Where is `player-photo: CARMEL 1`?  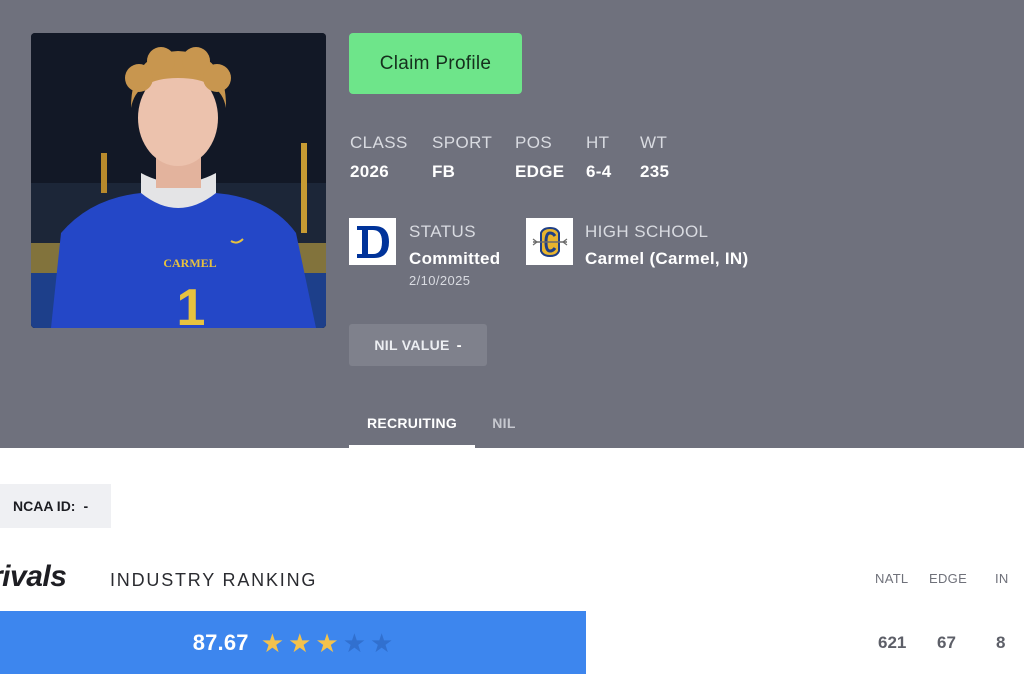
player-photo: CARMEL 1 is located at coordinates (178, 180).